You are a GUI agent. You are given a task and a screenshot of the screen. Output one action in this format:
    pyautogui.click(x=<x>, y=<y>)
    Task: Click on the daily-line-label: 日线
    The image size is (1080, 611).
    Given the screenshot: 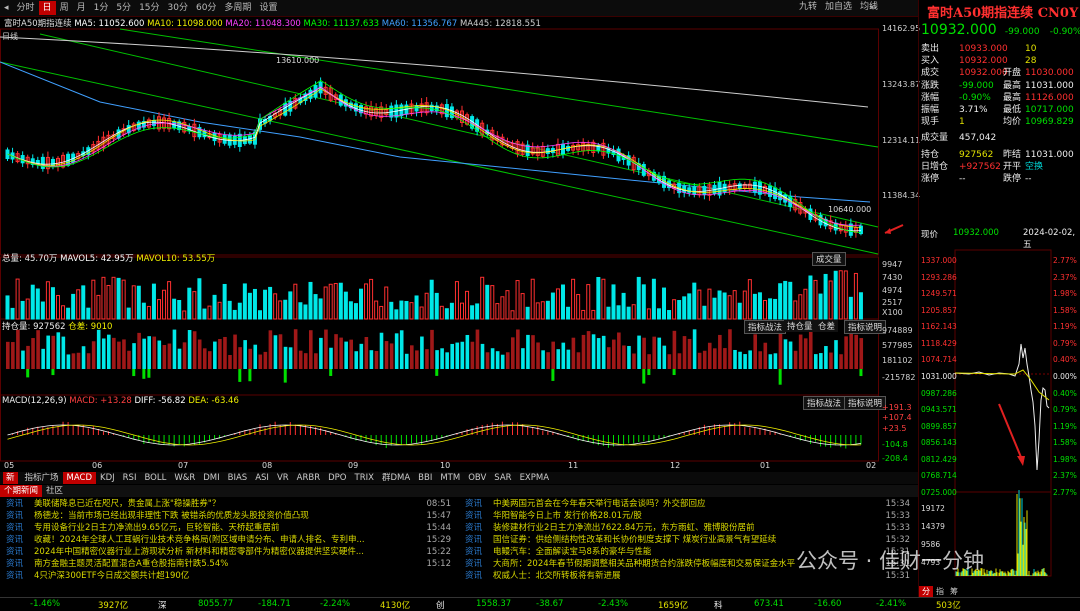 What is the action you would take?
    pyautogui.click(x=10, y=36)
    